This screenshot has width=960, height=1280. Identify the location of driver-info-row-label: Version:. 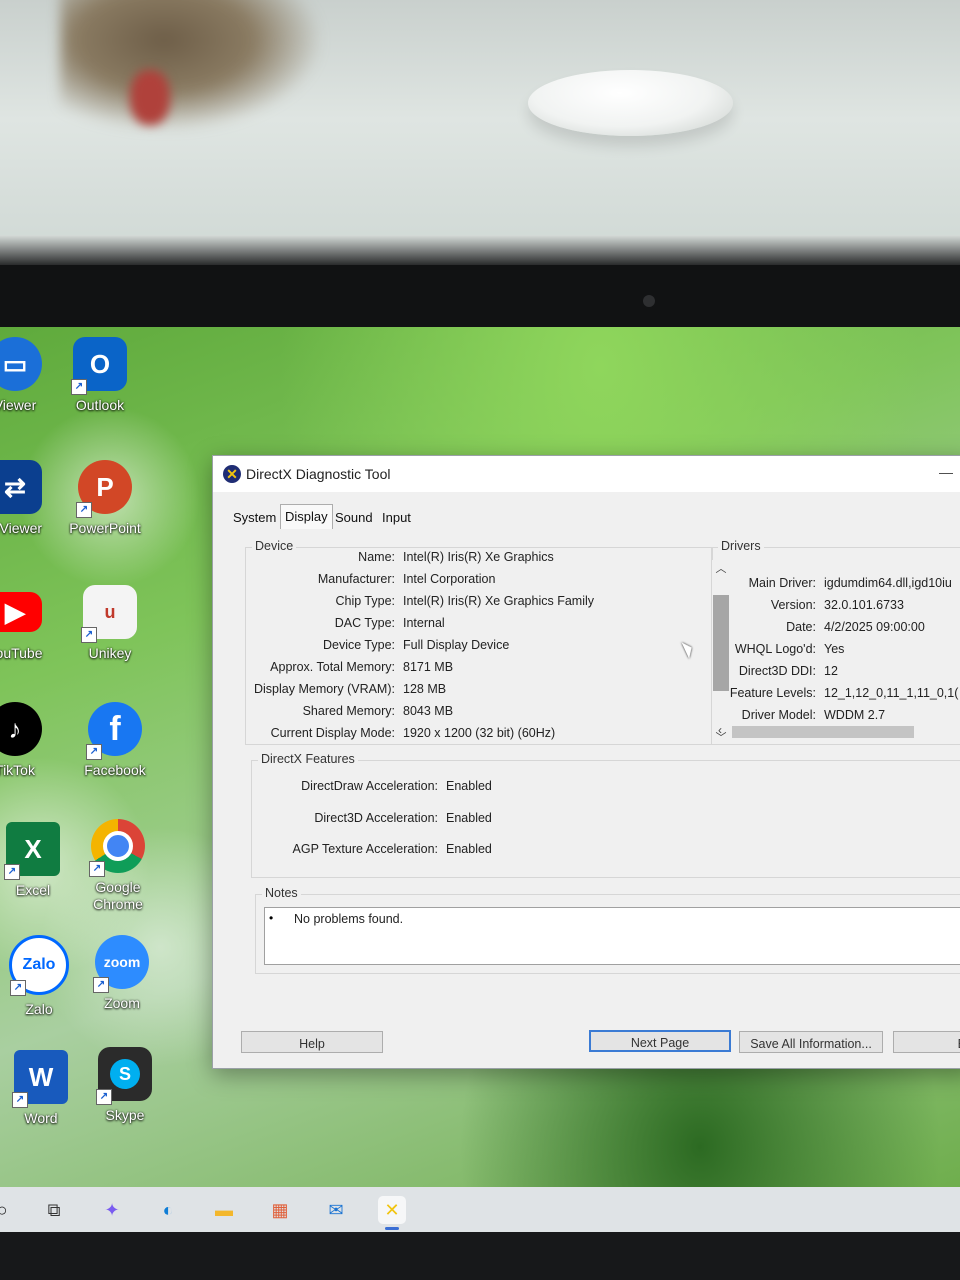
(793, 605).